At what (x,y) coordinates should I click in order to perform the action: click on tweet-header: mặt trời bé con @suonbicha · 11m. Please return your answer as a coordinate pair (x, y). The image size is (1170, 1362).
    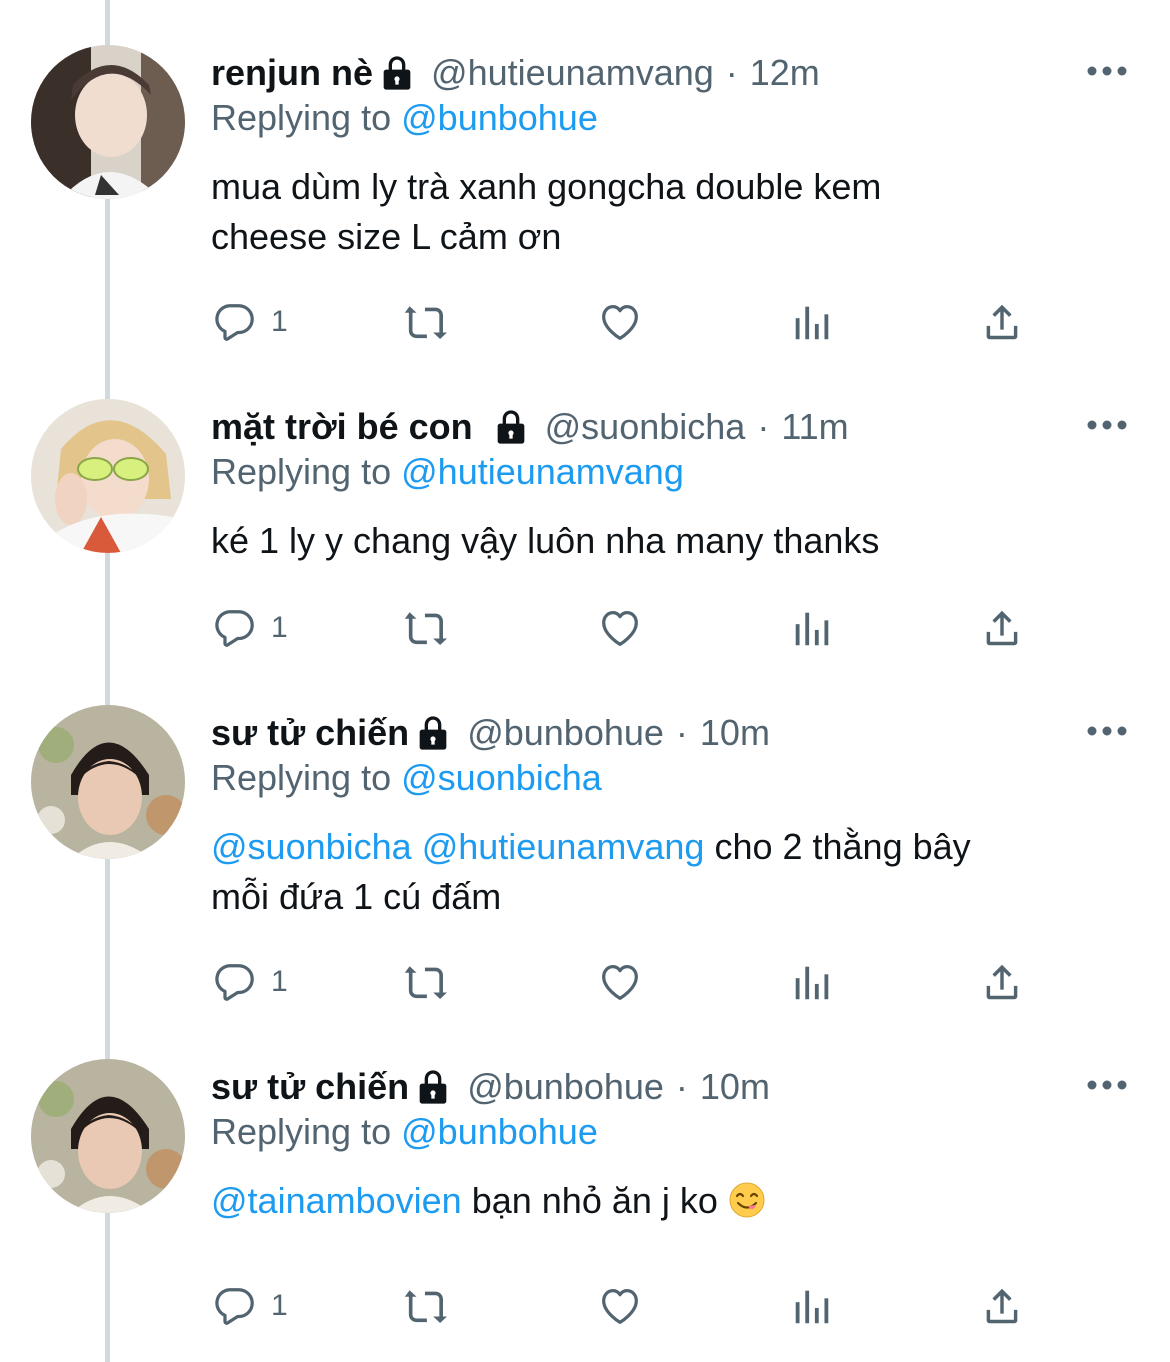
    Looking at the image, I should click on (530, 427).